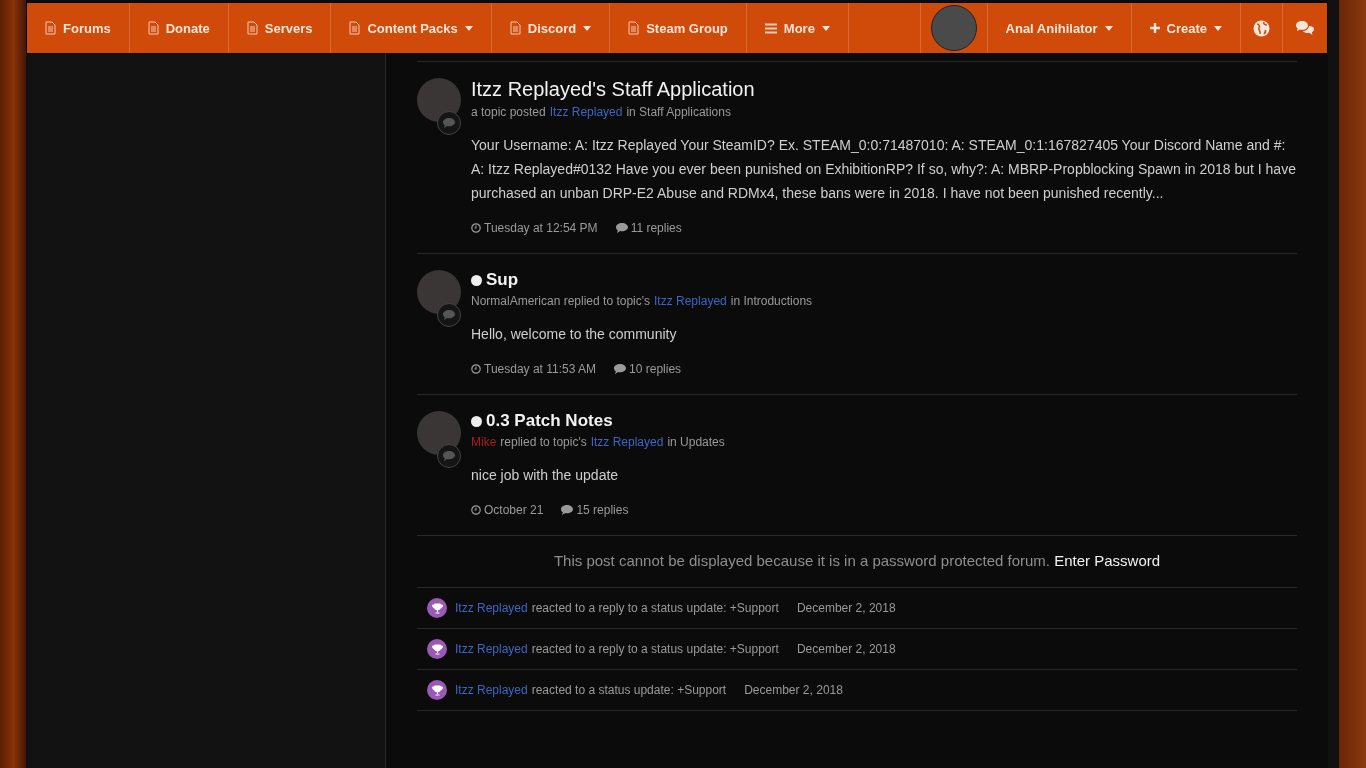  Describe the element at coordinates (543, 442) in the screenshot. I see `meta-text: replied to topic's` at that location.